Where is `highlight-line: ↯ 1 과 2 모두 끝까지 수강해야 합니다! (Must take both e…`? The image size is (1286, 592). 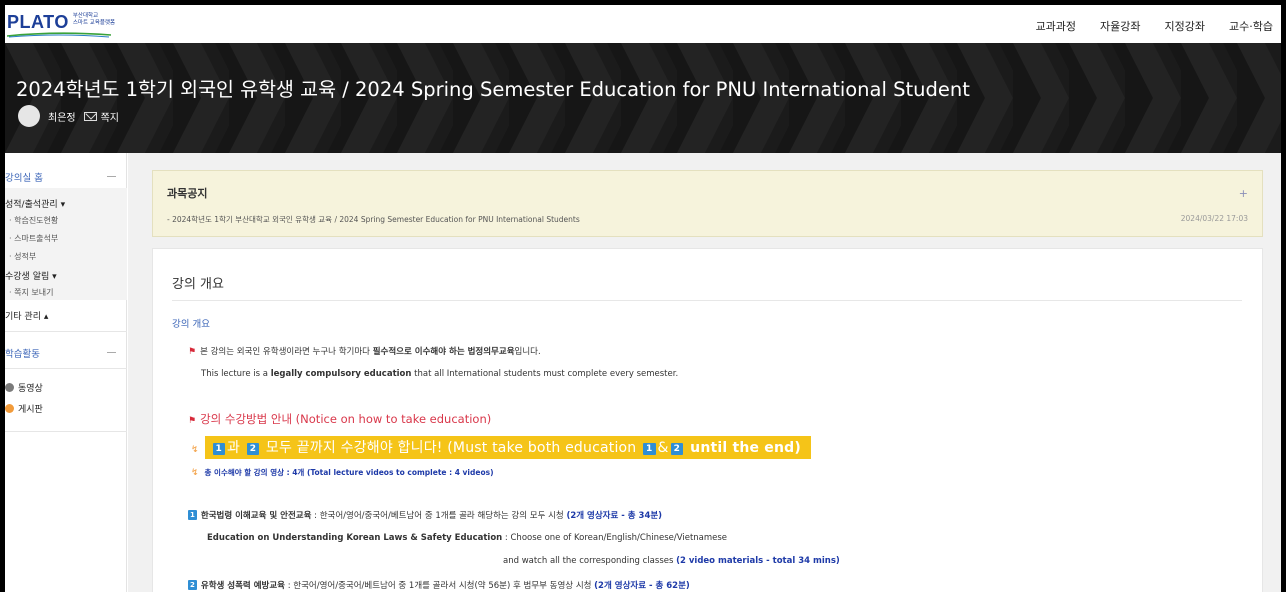 highlight-line: ↯ 1 과 2 모두 끝까지 수강해야 합니다! (Must take both e… is located at coordinates (501, 447).